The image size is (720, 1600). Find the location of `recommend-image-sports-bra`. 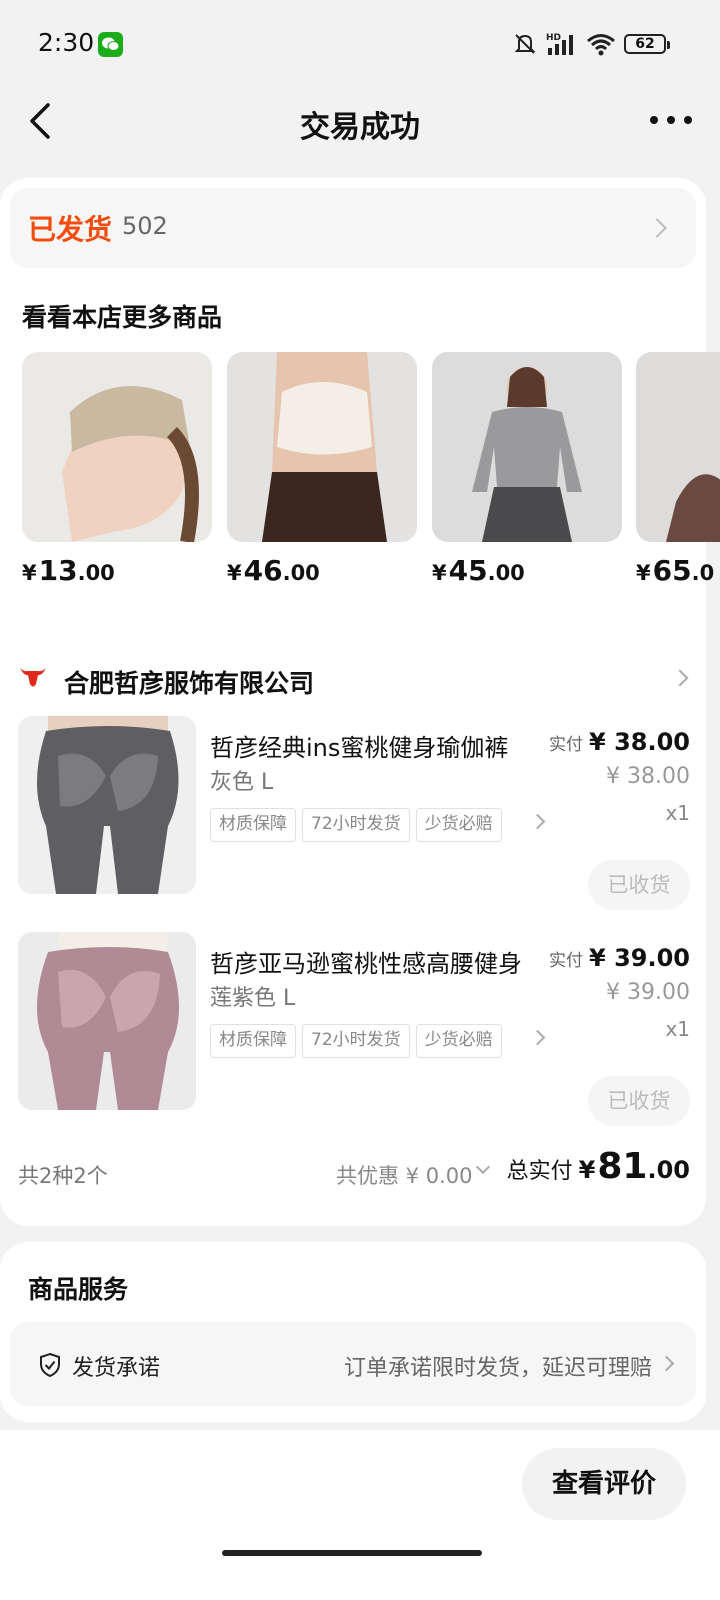

recommend-image-sports-bra is located at coordinates (322, 447).